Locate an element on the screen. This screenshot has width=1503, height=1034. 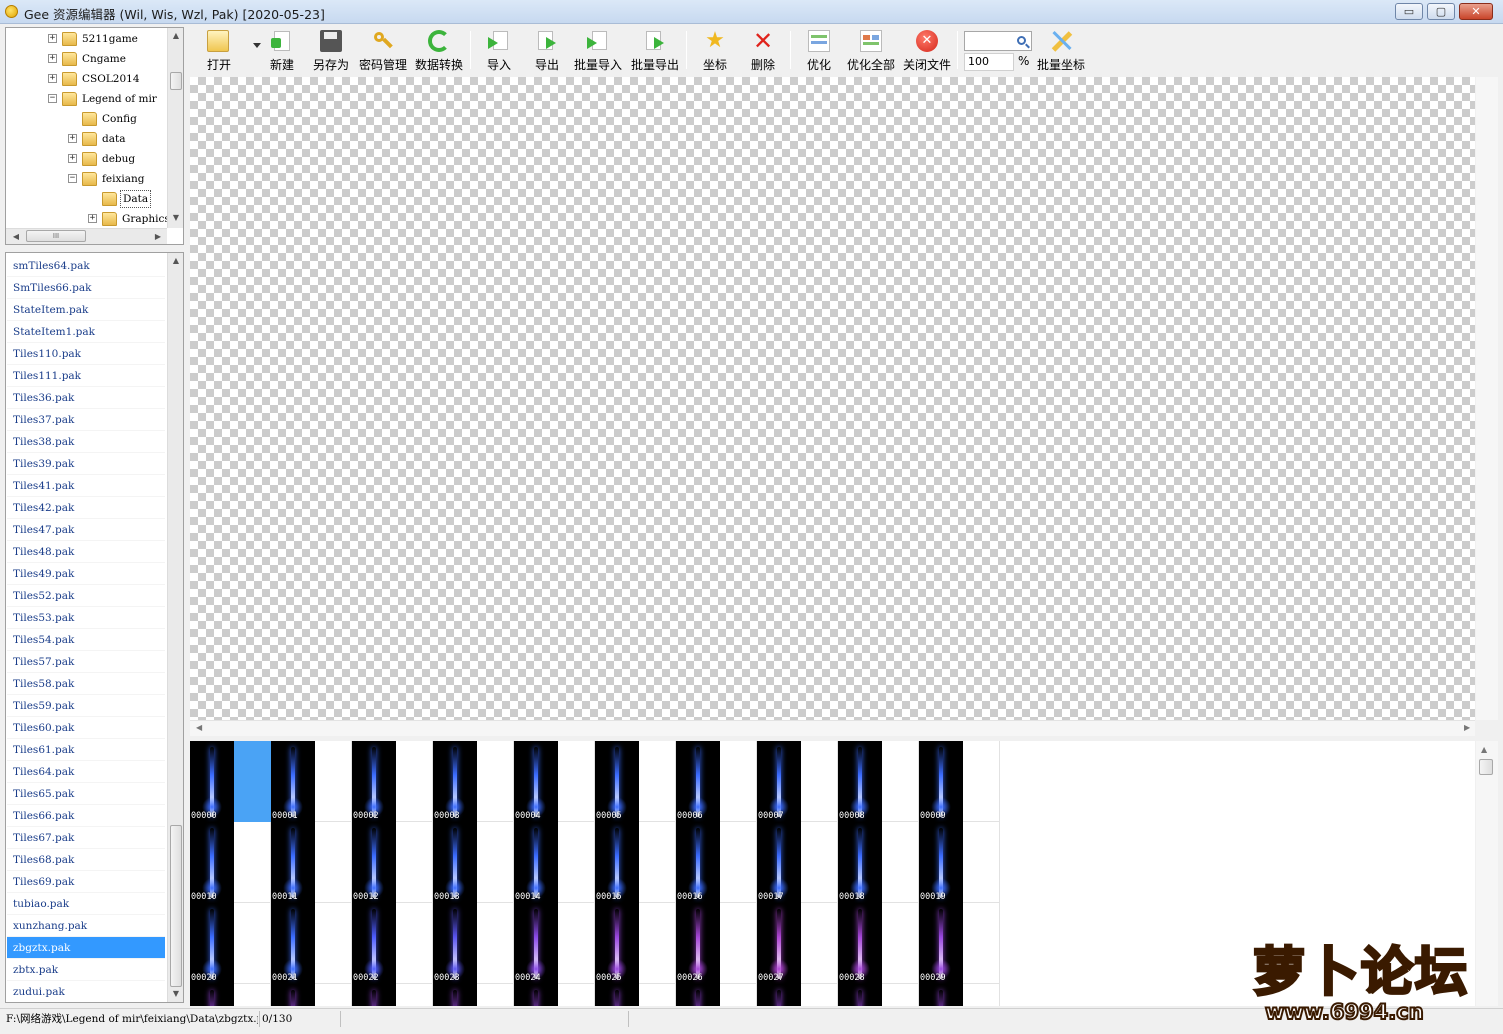
batch-import-button: 批量导入 is located at coordinates (598, 50).